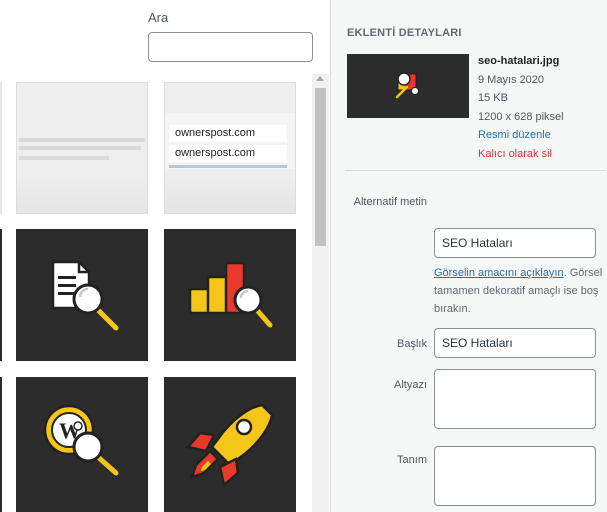 The height and width of the screenshot is (512, 607). I want to click on search-input, so click(230, 47).